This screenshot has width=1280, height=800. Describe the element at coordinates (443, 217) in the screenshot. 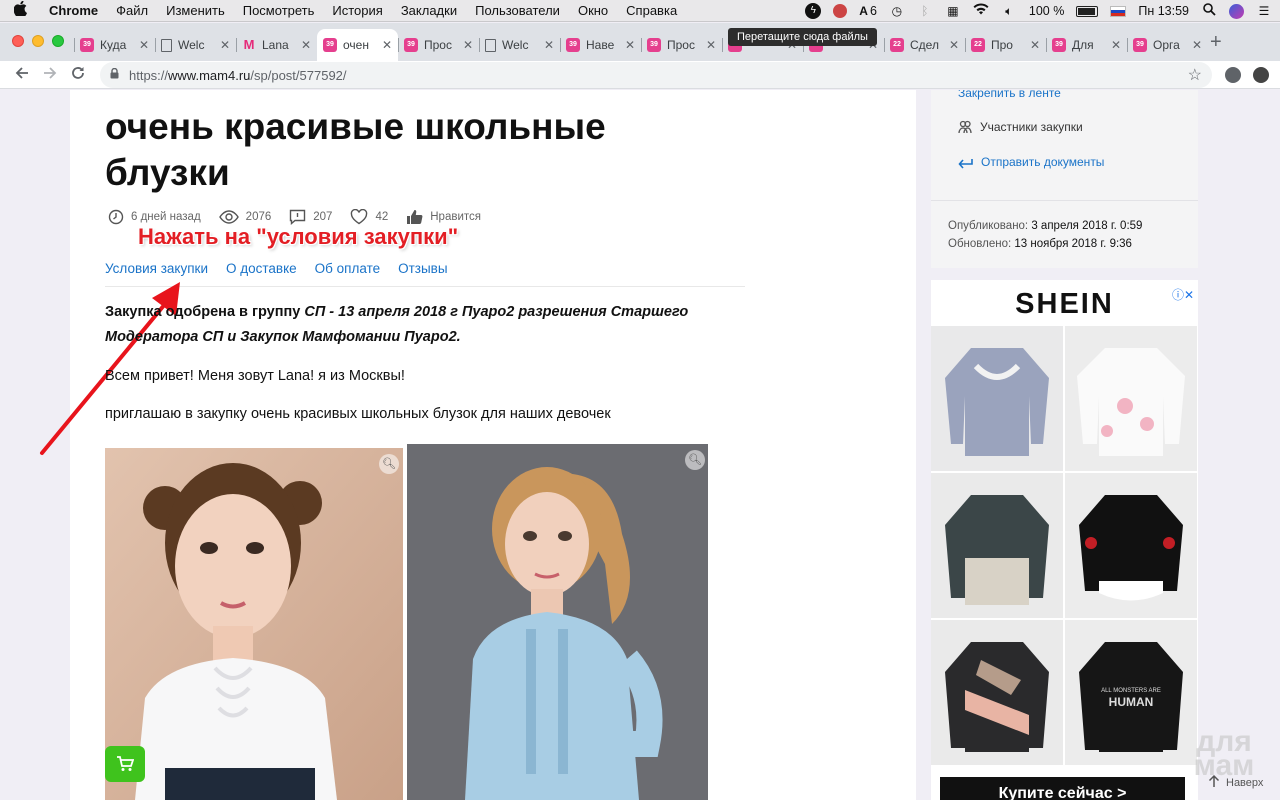

I see `like-button: Нравится` at that location.